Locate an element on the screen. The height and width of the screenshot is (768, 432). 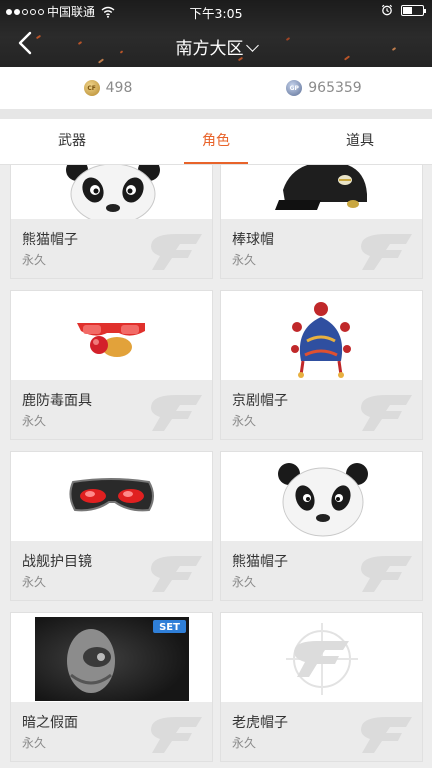
status-bar: 中国联通 下午3:05 is located at coordinates (216, 11).